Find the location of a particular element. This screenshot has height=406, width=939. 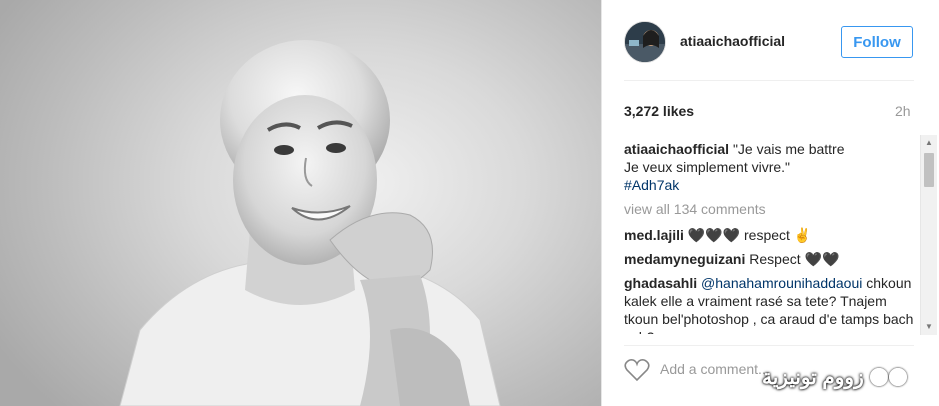

comment-item: med.lajili 🖤🖤🖤 respect ✌ is located at coordinates (771, 235).